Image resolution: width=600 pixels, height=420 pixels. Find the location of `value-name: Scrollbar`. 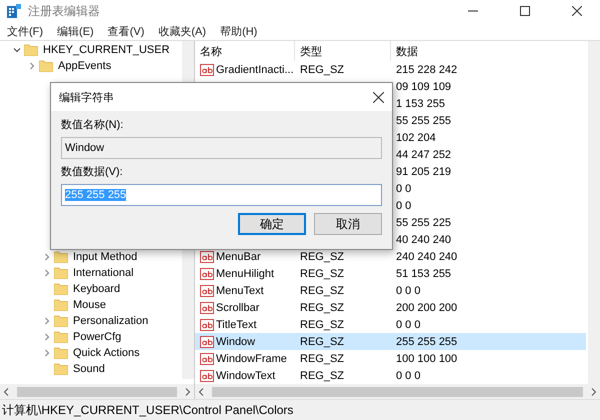

value-name: Scrollbar is located at coordinates (238, 308).